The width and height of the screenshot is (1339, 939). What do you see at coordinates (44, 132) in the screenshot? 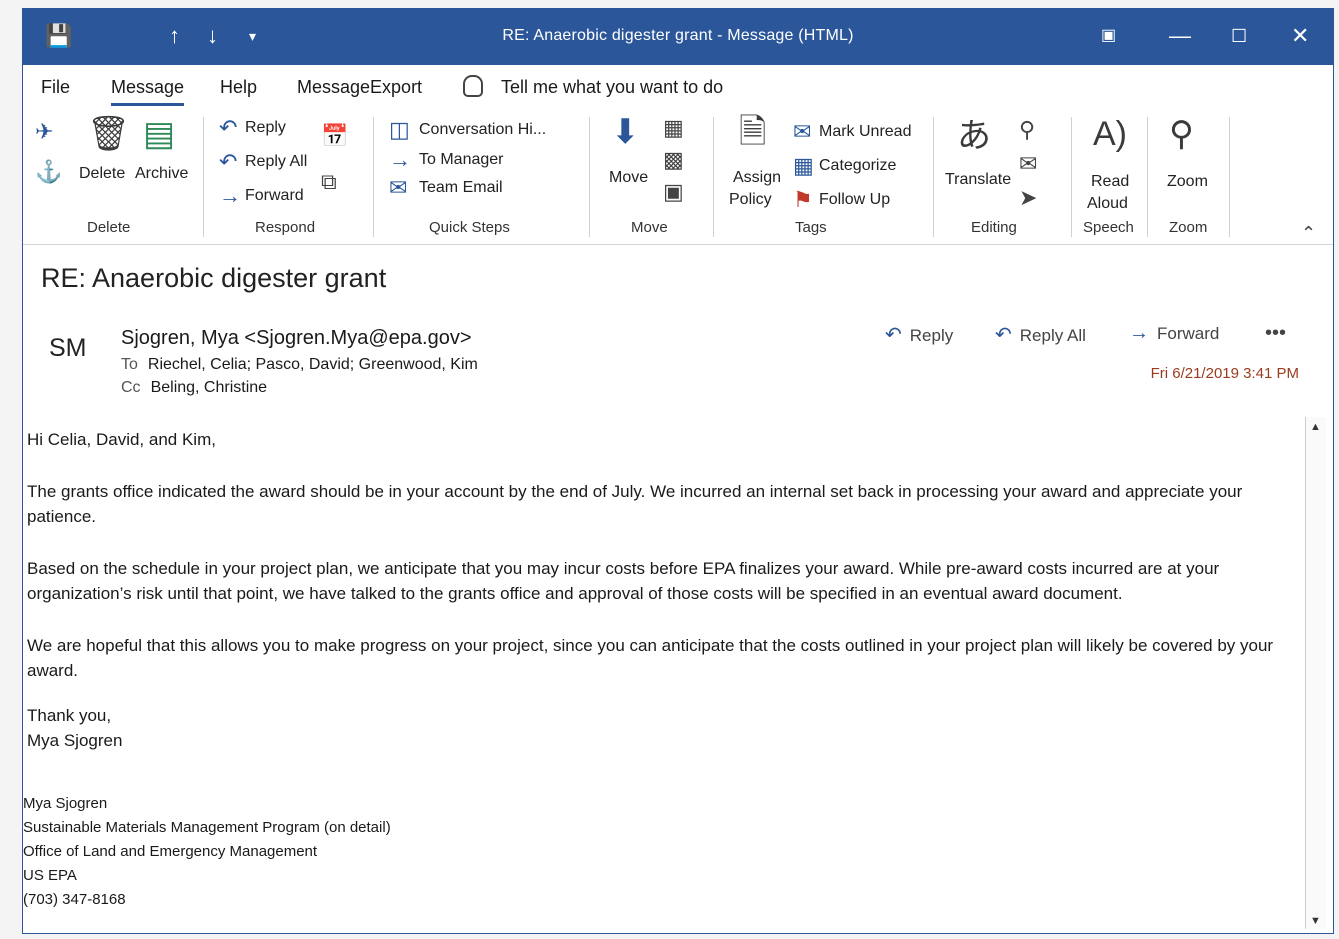
I see `ignore-icon: ✈` at bounding box center [44, 132].